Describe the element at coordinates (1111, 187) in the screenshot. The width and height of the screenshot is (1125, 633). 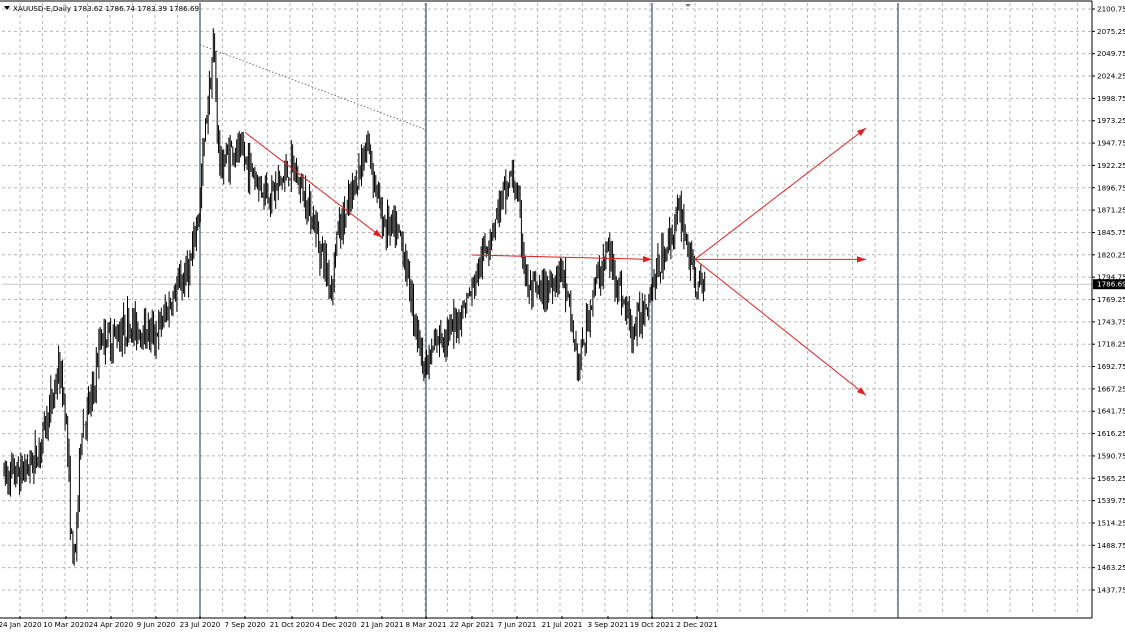
I see `y-tick-label: 1896.75` at that location.